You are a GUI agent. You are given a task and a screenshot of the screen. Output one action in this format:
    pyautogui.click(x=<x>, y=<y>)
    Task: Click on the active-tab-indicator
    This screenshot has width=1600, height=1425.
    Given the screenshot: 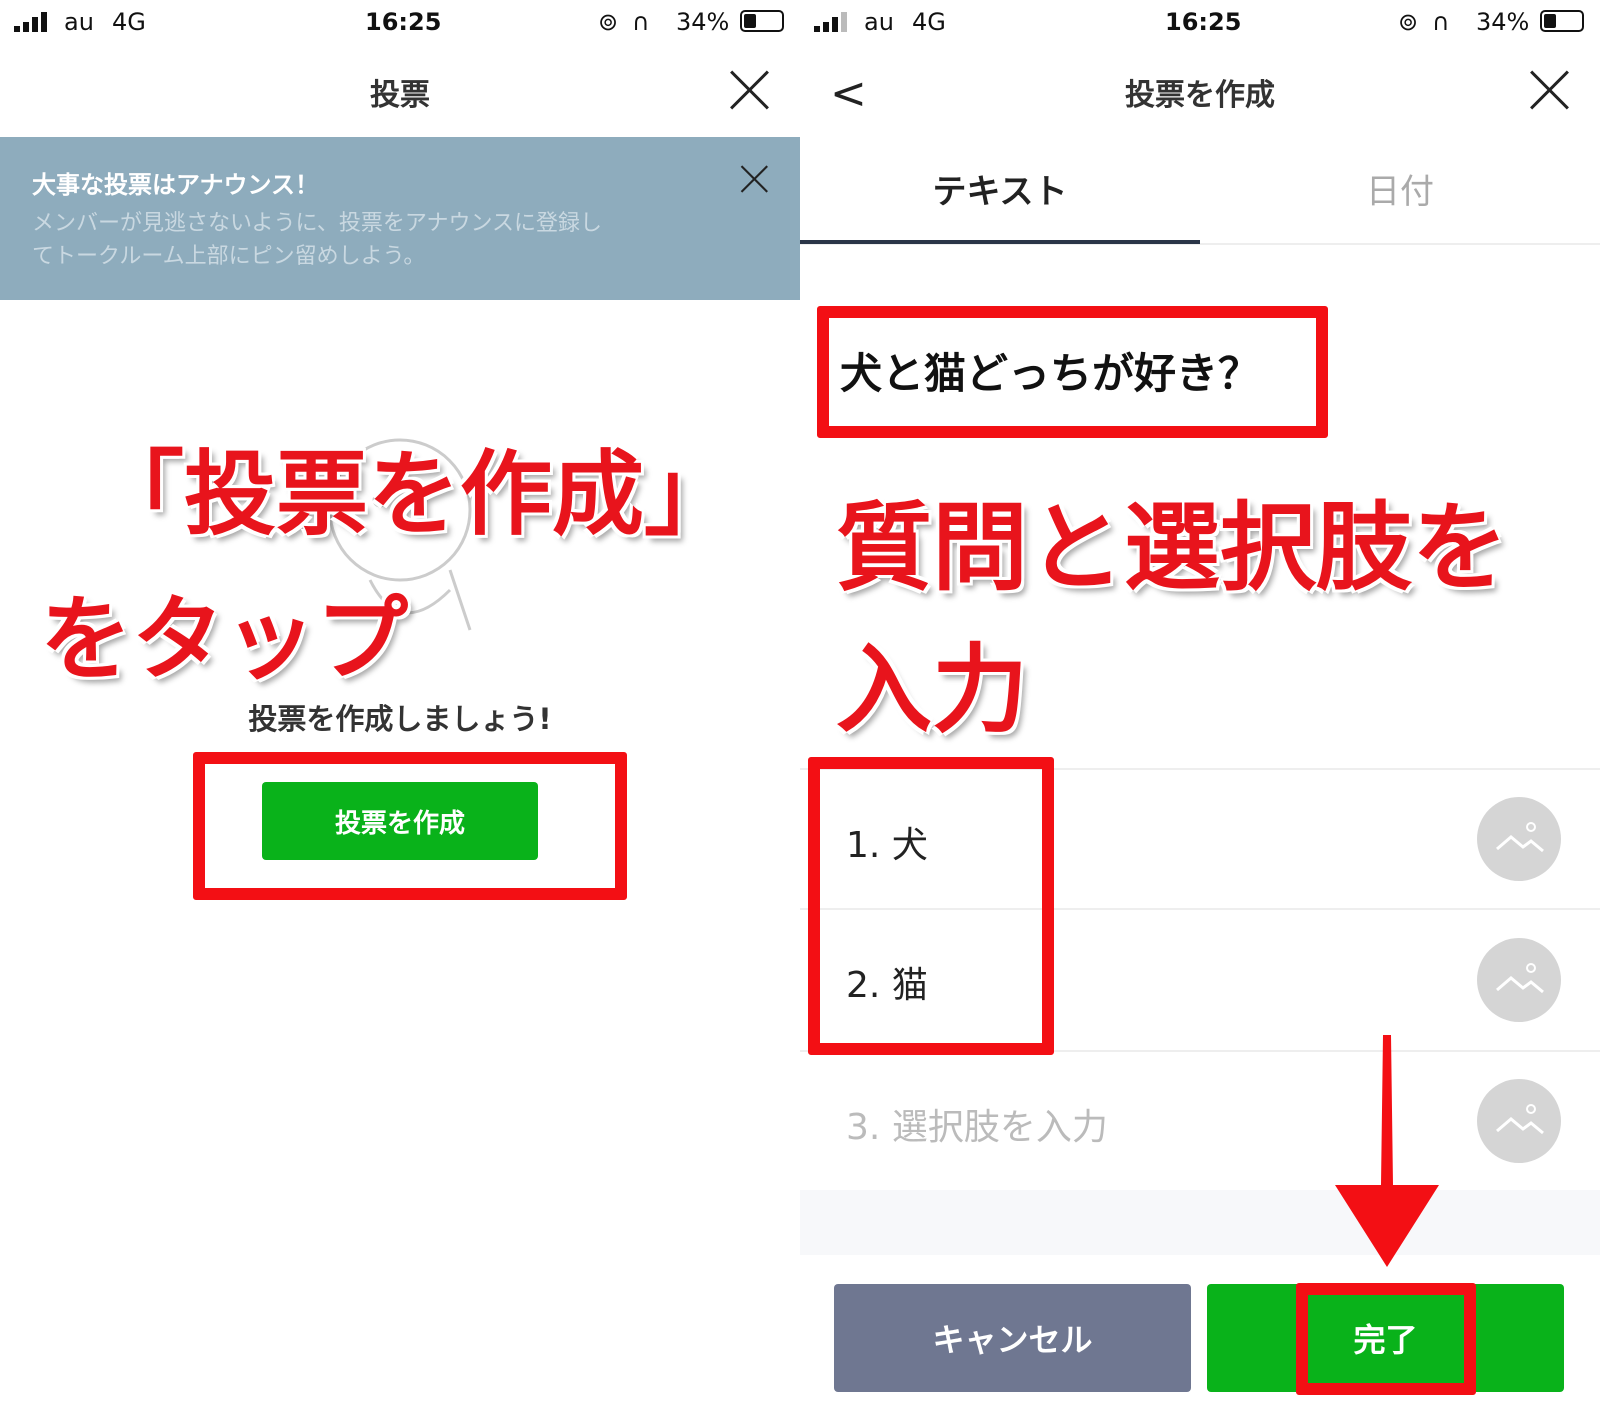 What is the action you would take?
    pyautogui.click(x=1000, y=242)
    